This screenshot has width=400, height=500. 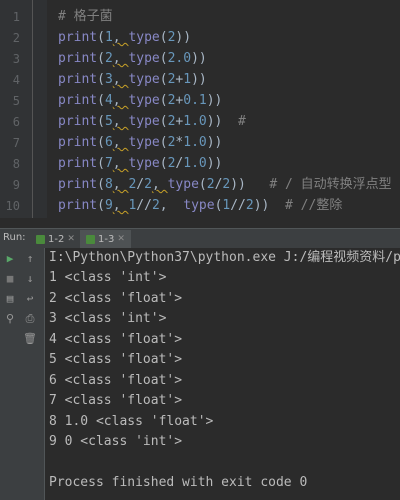 What do you see at coordinates (108, 163) in the screenshot?
I see `code-token: 7` at bounding box center [108, 163].